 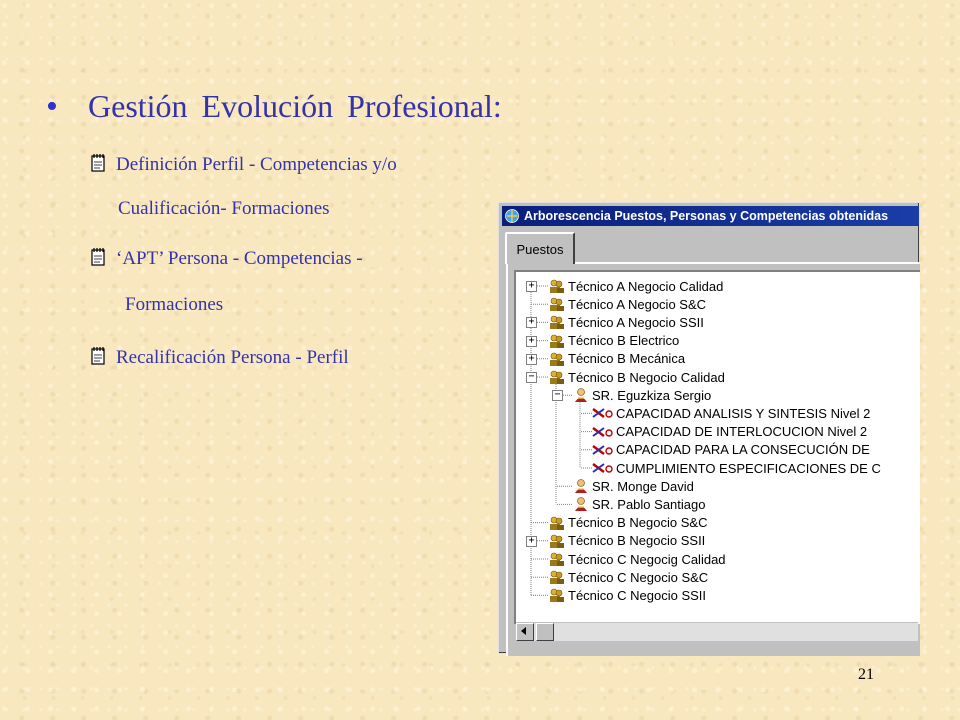 I want to click on sub-item-text: Recalificación Persona - Perfil, so click(x=232, y=357).